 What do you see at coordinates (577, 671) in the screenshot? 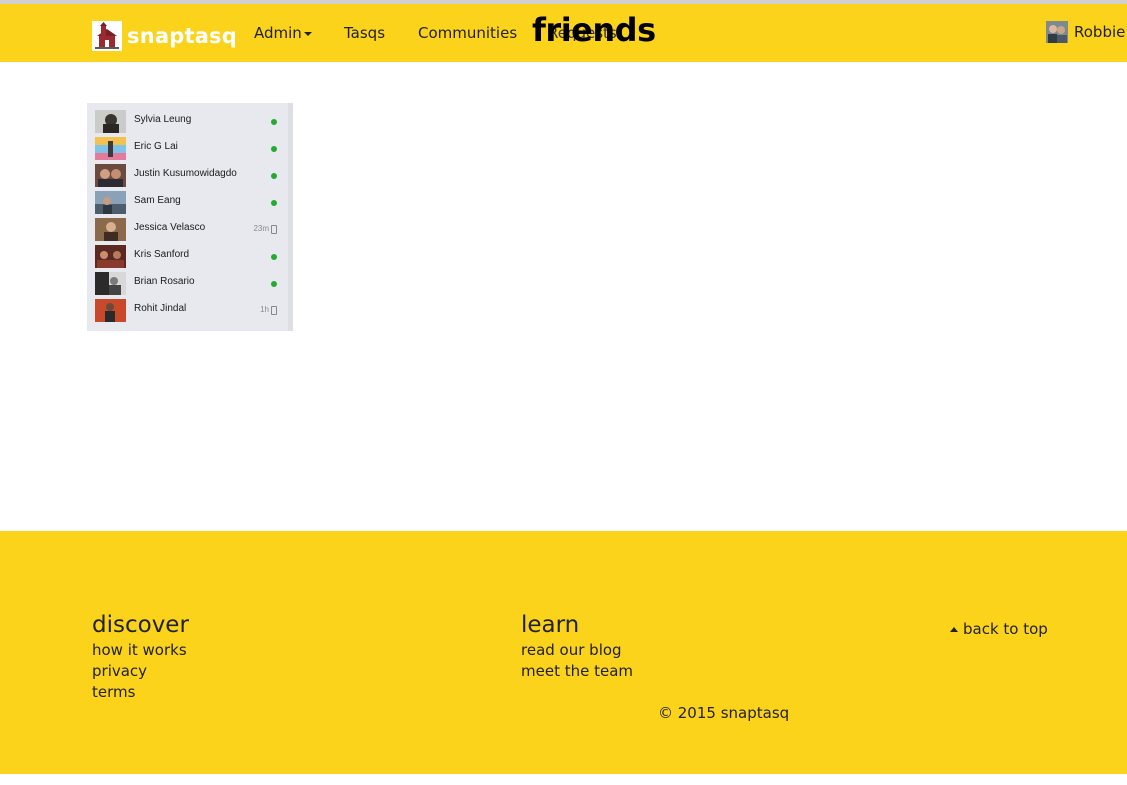
I see `footer-link-meet-the-team: meet the team` at bounding box center [577, 671].